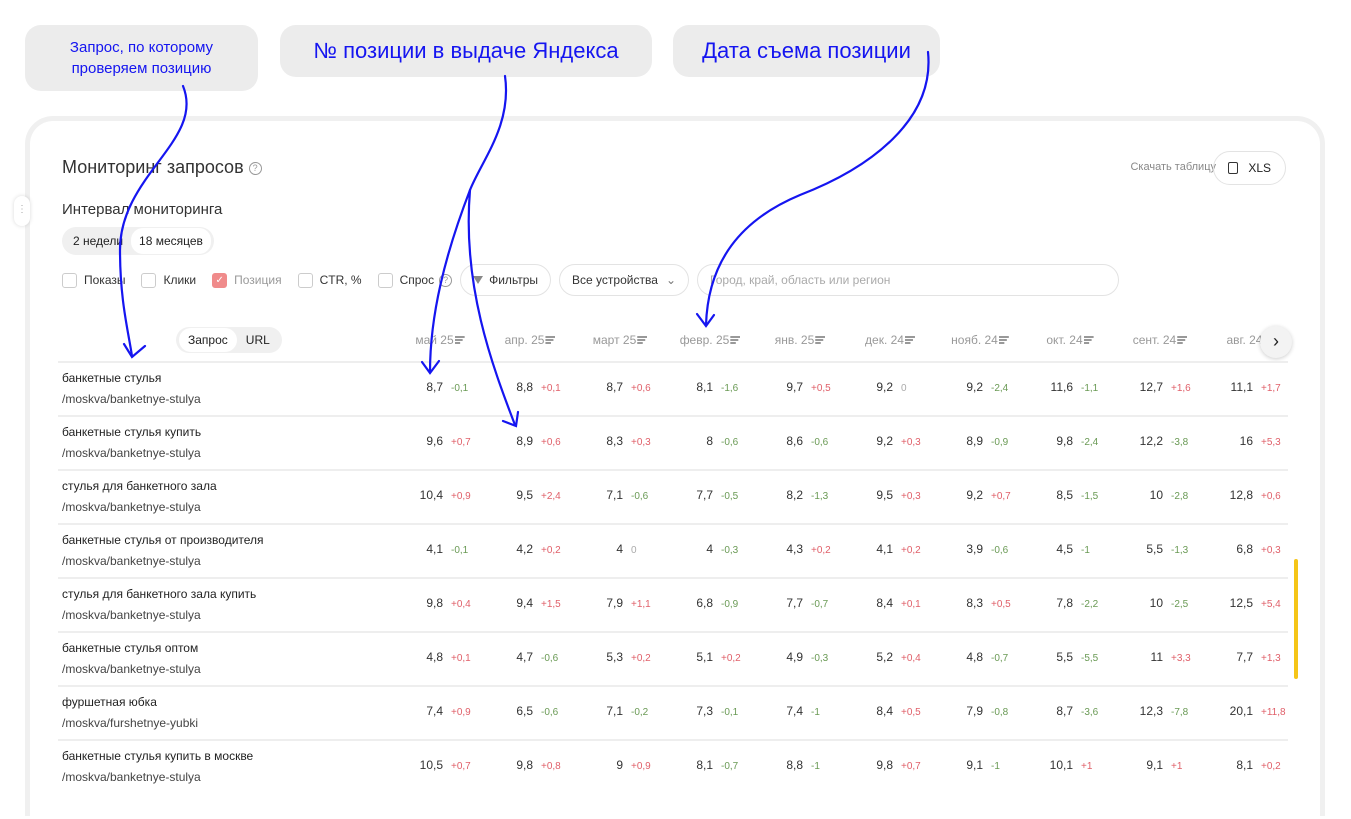  I want to click on position-cell: 4,1 -0,1, so click(436, 549).